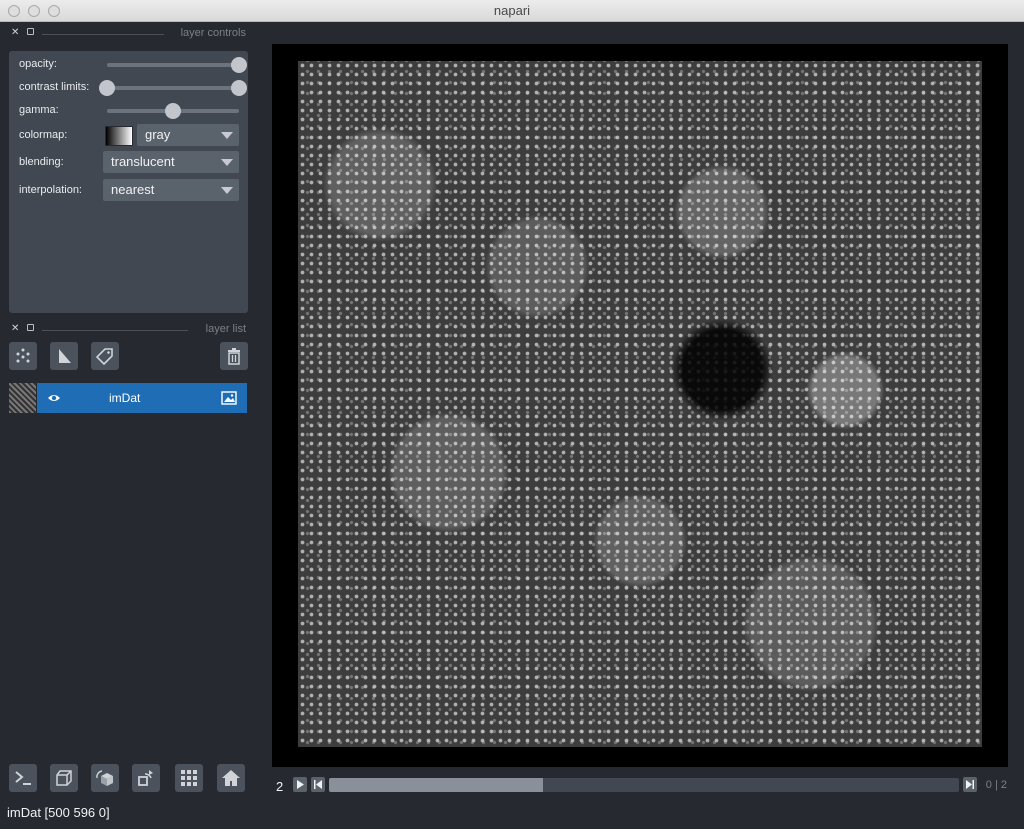 The height and width of the screenshot is (829, 1024). I want to click on gamma-label: gamma:, so click(39, 110).